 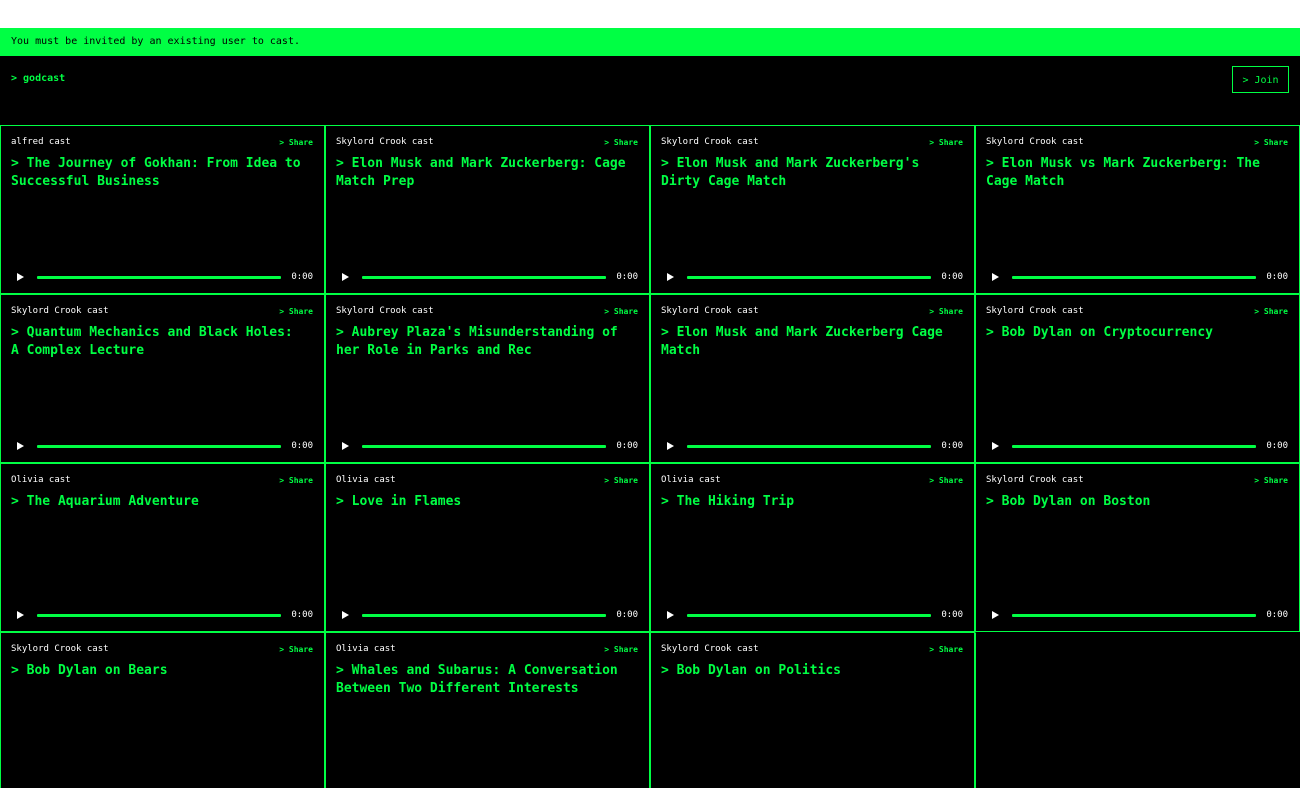 I want to click on cast-title: > Bob Dylan on Bears, so click(x=159, y=671).